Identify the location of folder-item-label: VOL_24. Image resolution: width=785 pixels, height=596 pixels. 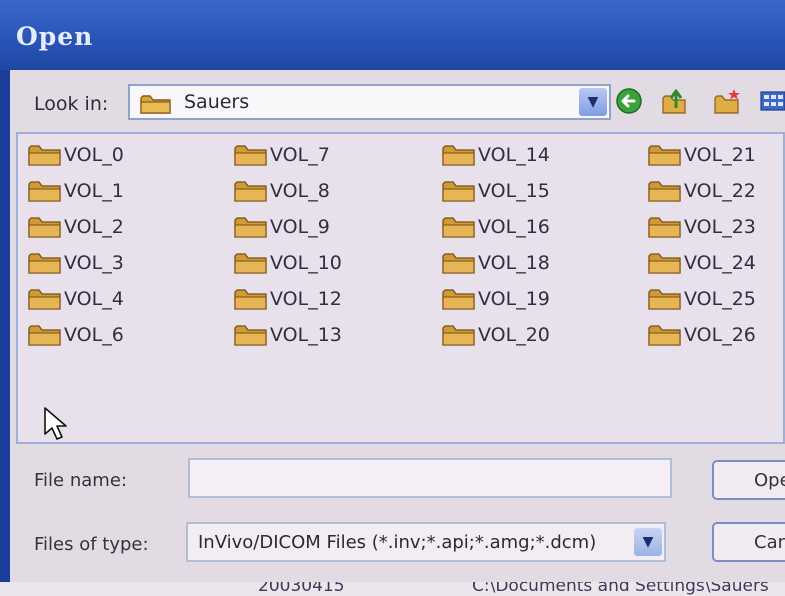
(720, 263).